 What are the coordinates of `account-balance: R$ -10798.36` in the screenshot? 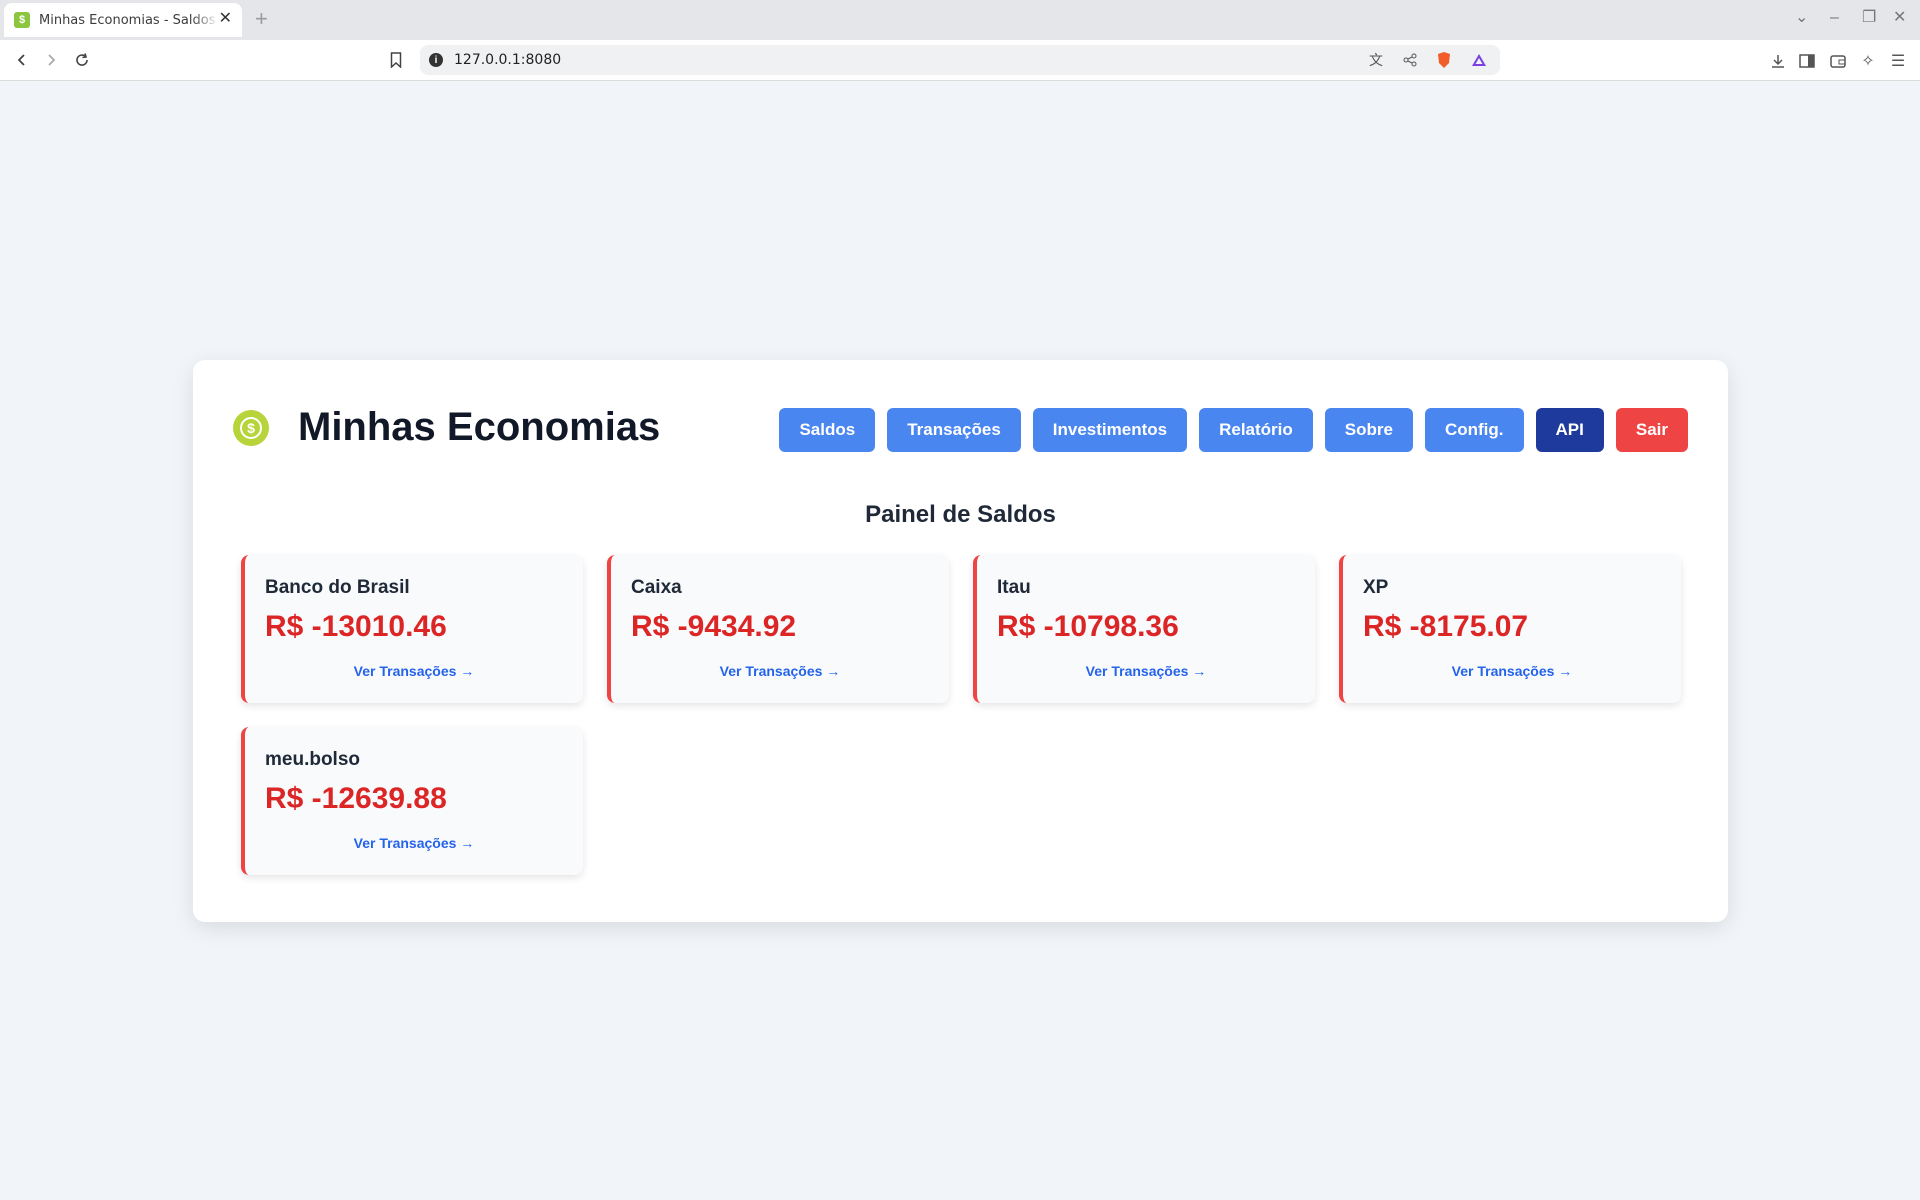 It's located at (1088, 626).